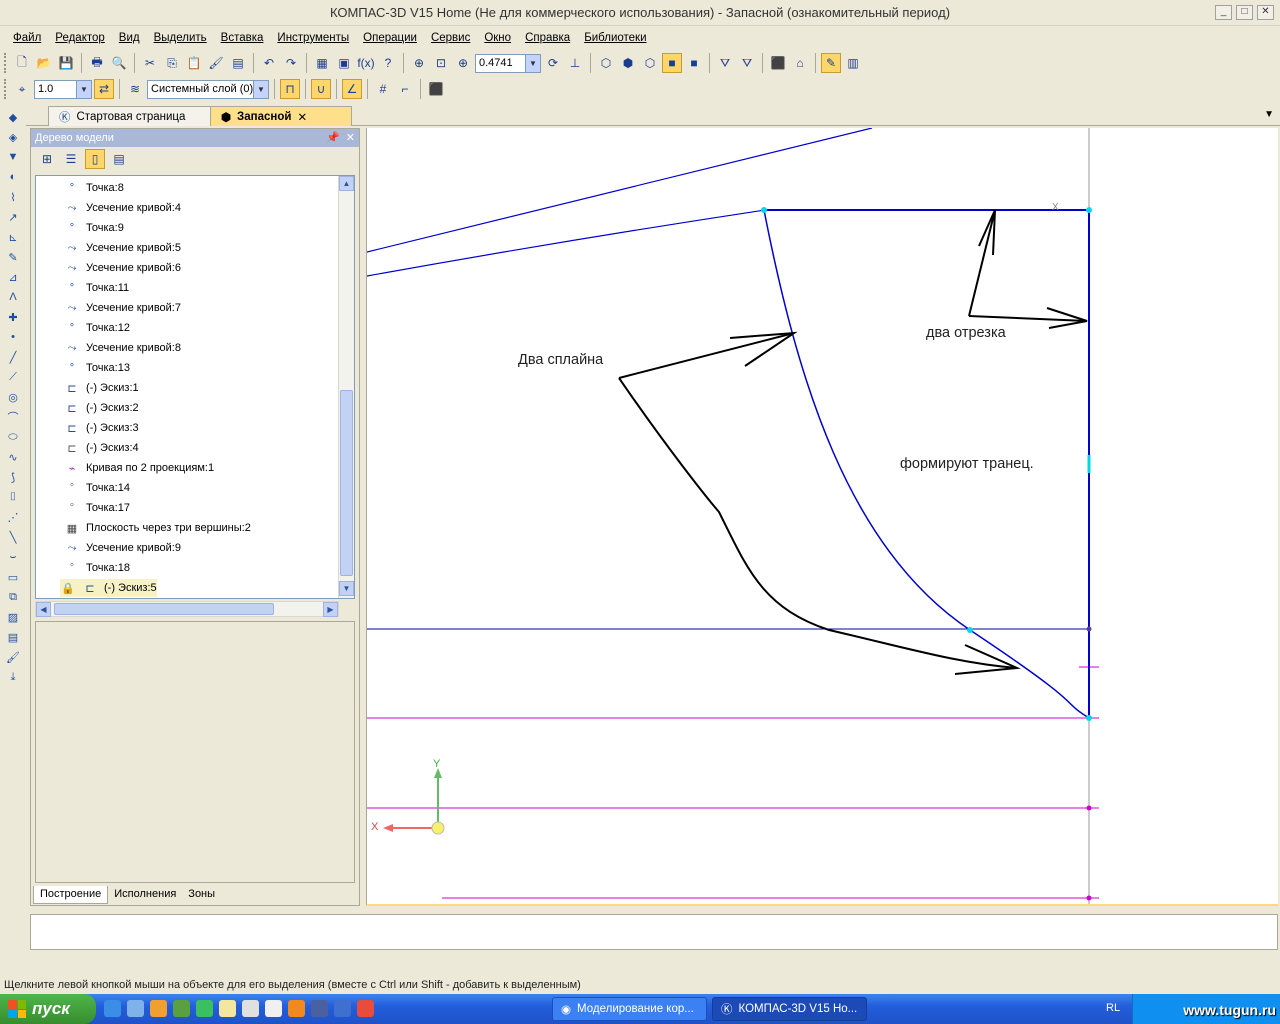 The width and height of the screenshot is (1280, 1024). What do you see at coordinates (101, 388) in the screenshot?
I see `tree-item: ⊏ (-) Эскиз:1` at bounding box center [101, 388].